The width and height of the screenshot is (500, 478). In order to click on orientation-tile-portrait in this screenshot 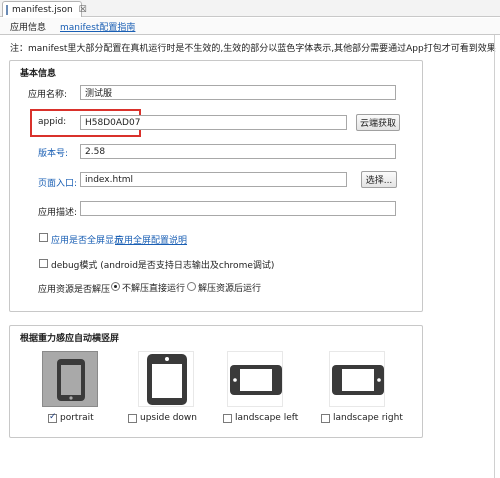, I will do `click(70, 379)`.